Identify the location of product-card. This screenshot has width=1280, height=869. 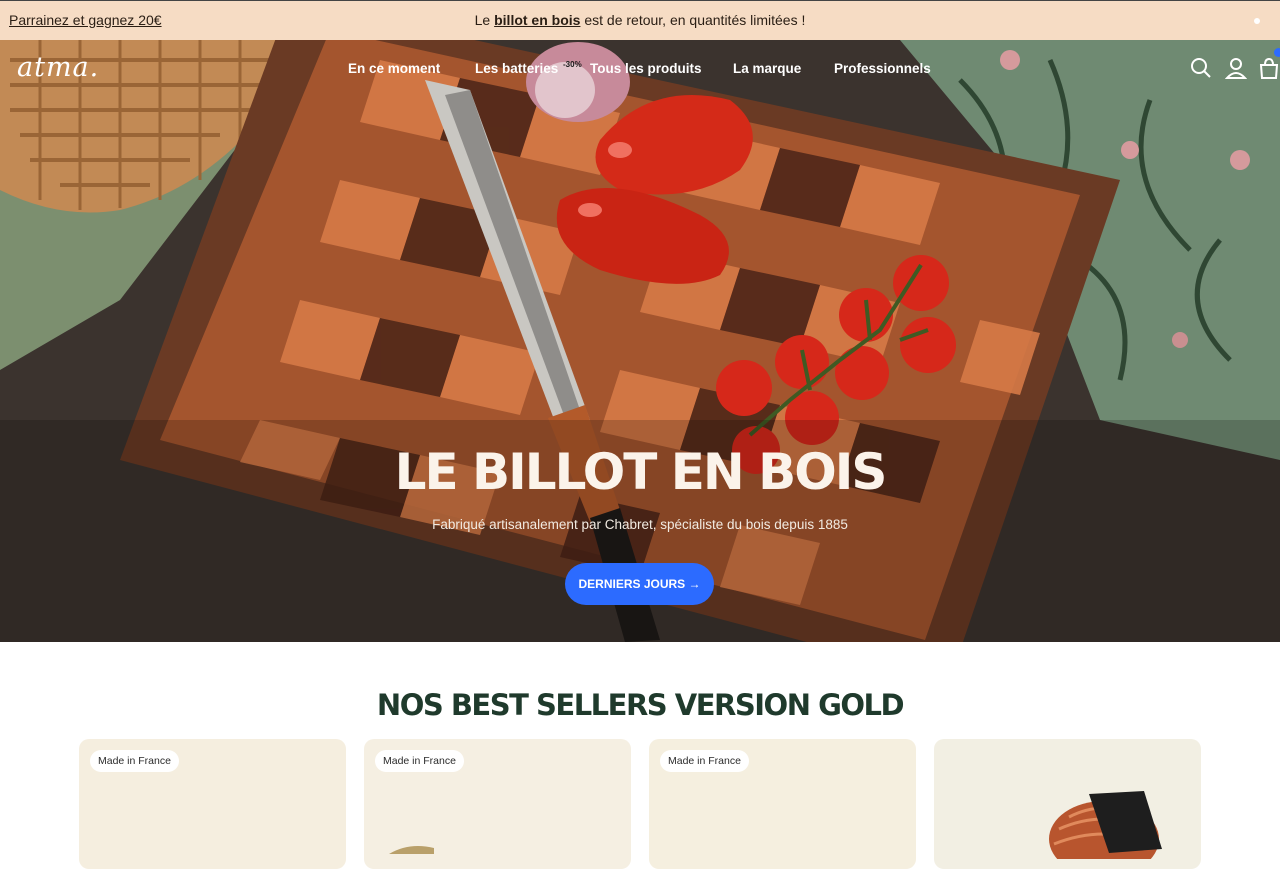
(1067, 804).